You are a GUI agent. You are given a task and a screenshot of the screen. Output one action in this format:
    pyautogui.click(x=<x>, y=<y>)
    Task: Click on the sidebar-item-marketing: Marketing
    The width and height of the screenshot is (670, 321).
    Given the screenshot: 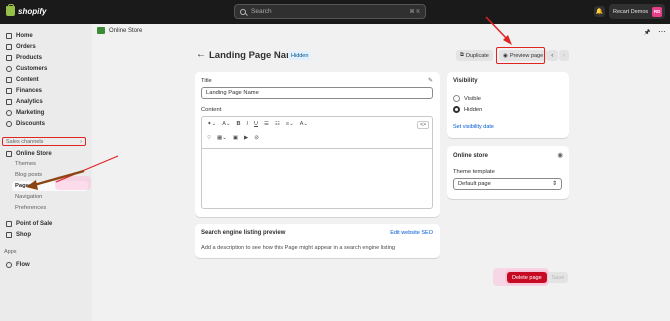 What is the action you would take?
    pyautogui.click(x=46, y=112)
    